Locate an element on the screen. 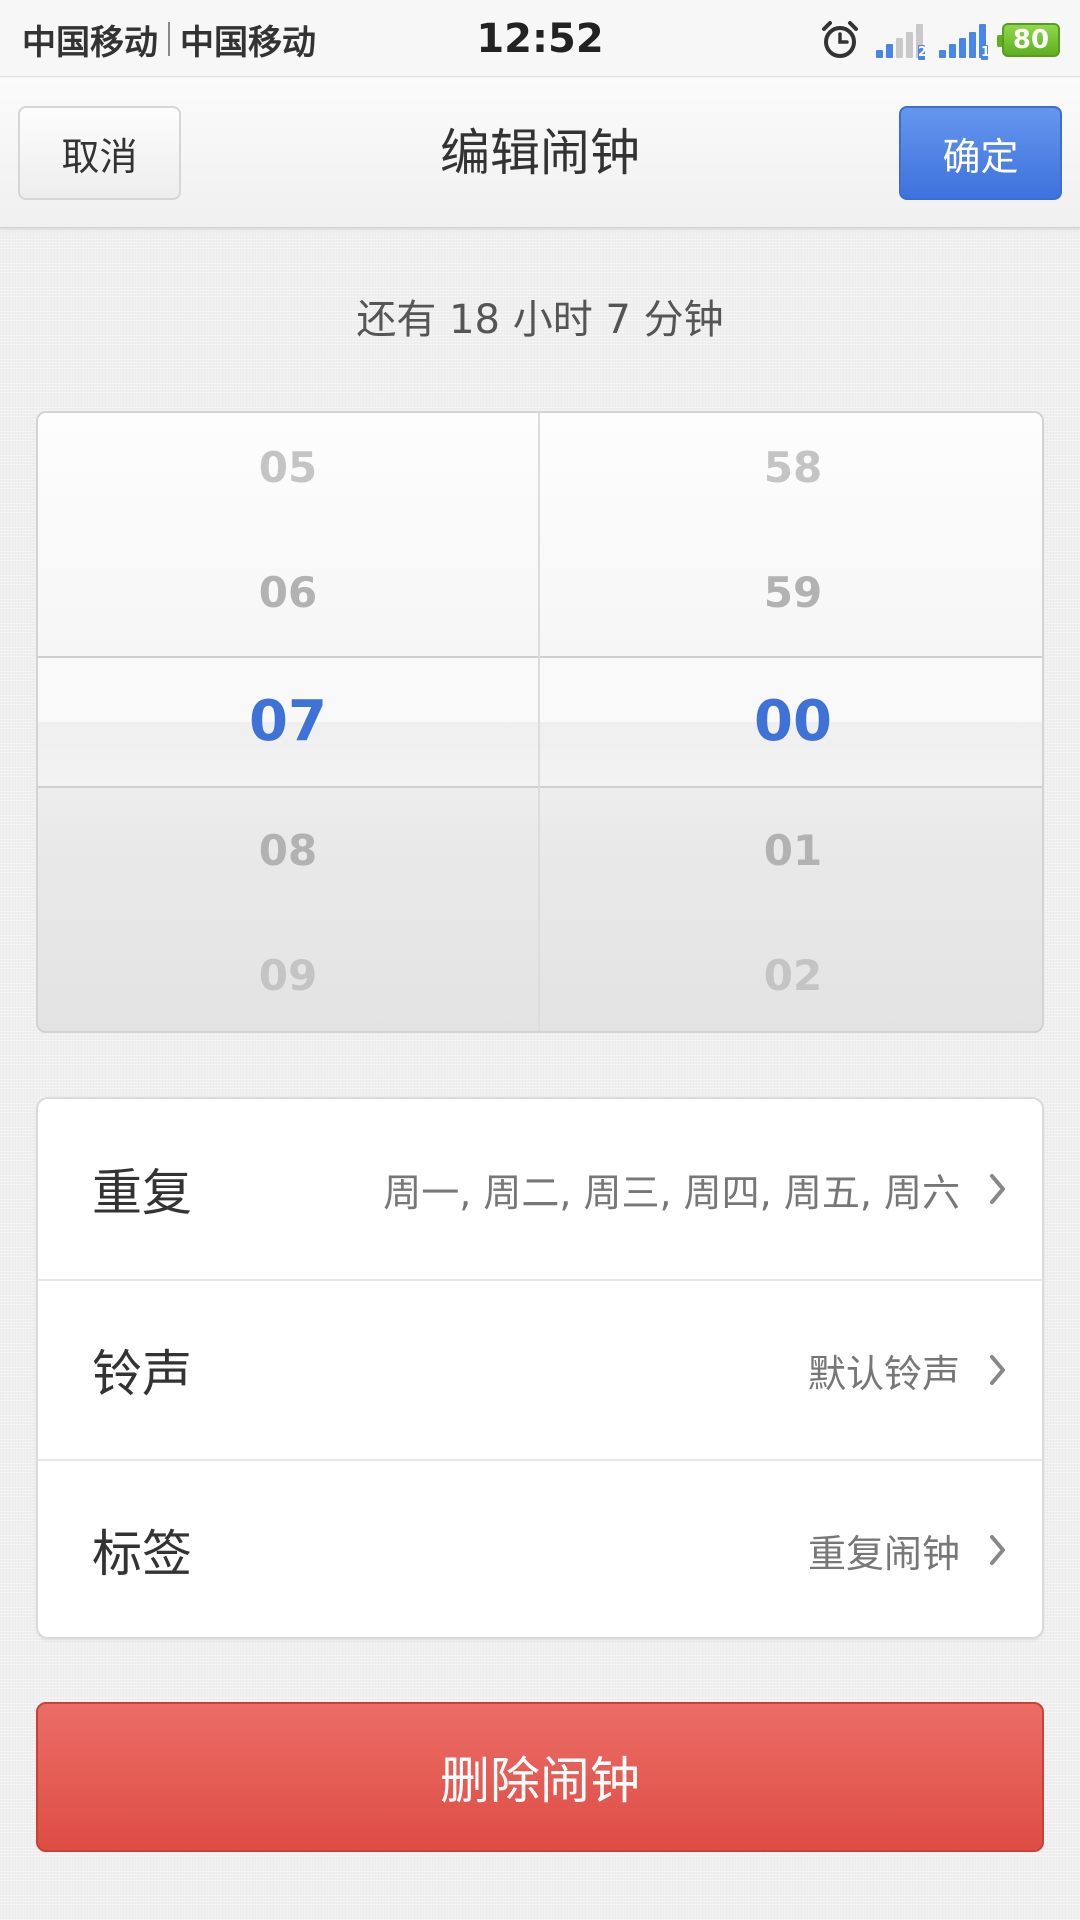 This screenshot has height=1920, width=1080. label-label: 标签 is located at coordinates (142, 1554).